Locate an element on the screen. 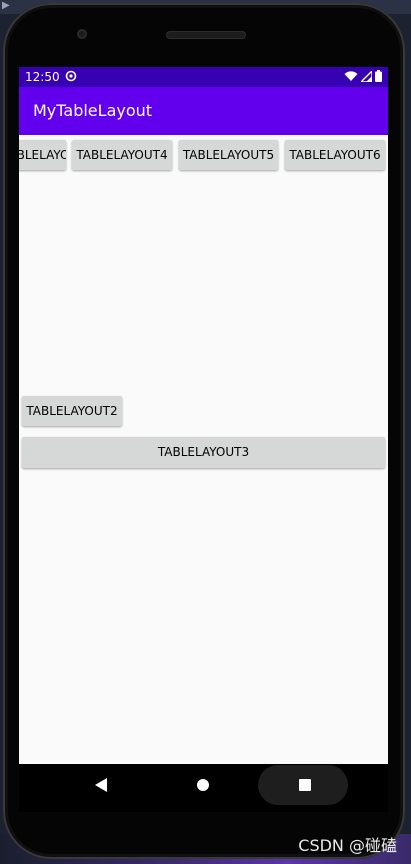 Image resolution: width=411 pixels, height=864 pixels. earpiece-speaker is located at coordinates (206, 35).